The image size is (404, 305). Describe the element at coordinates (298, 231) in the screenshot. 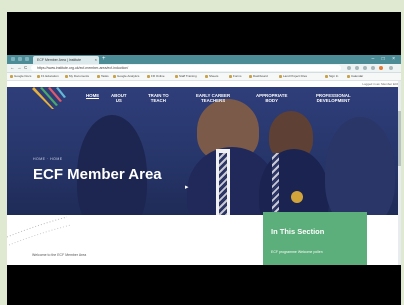

I see `section-title: In This Section` at that location.